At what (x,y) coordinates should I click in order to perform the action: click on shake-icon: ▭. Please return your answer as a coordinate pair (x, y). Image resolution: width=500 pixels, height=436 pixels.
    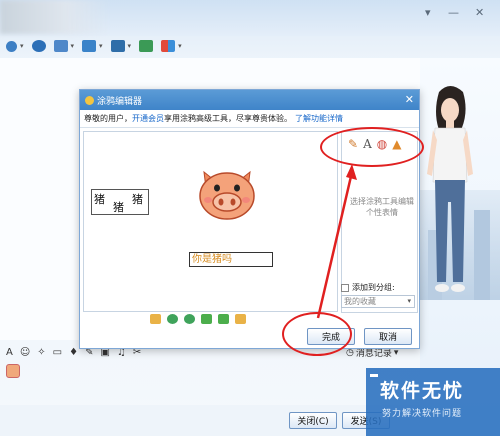
    Looking at the image, I should click on (57, 352).